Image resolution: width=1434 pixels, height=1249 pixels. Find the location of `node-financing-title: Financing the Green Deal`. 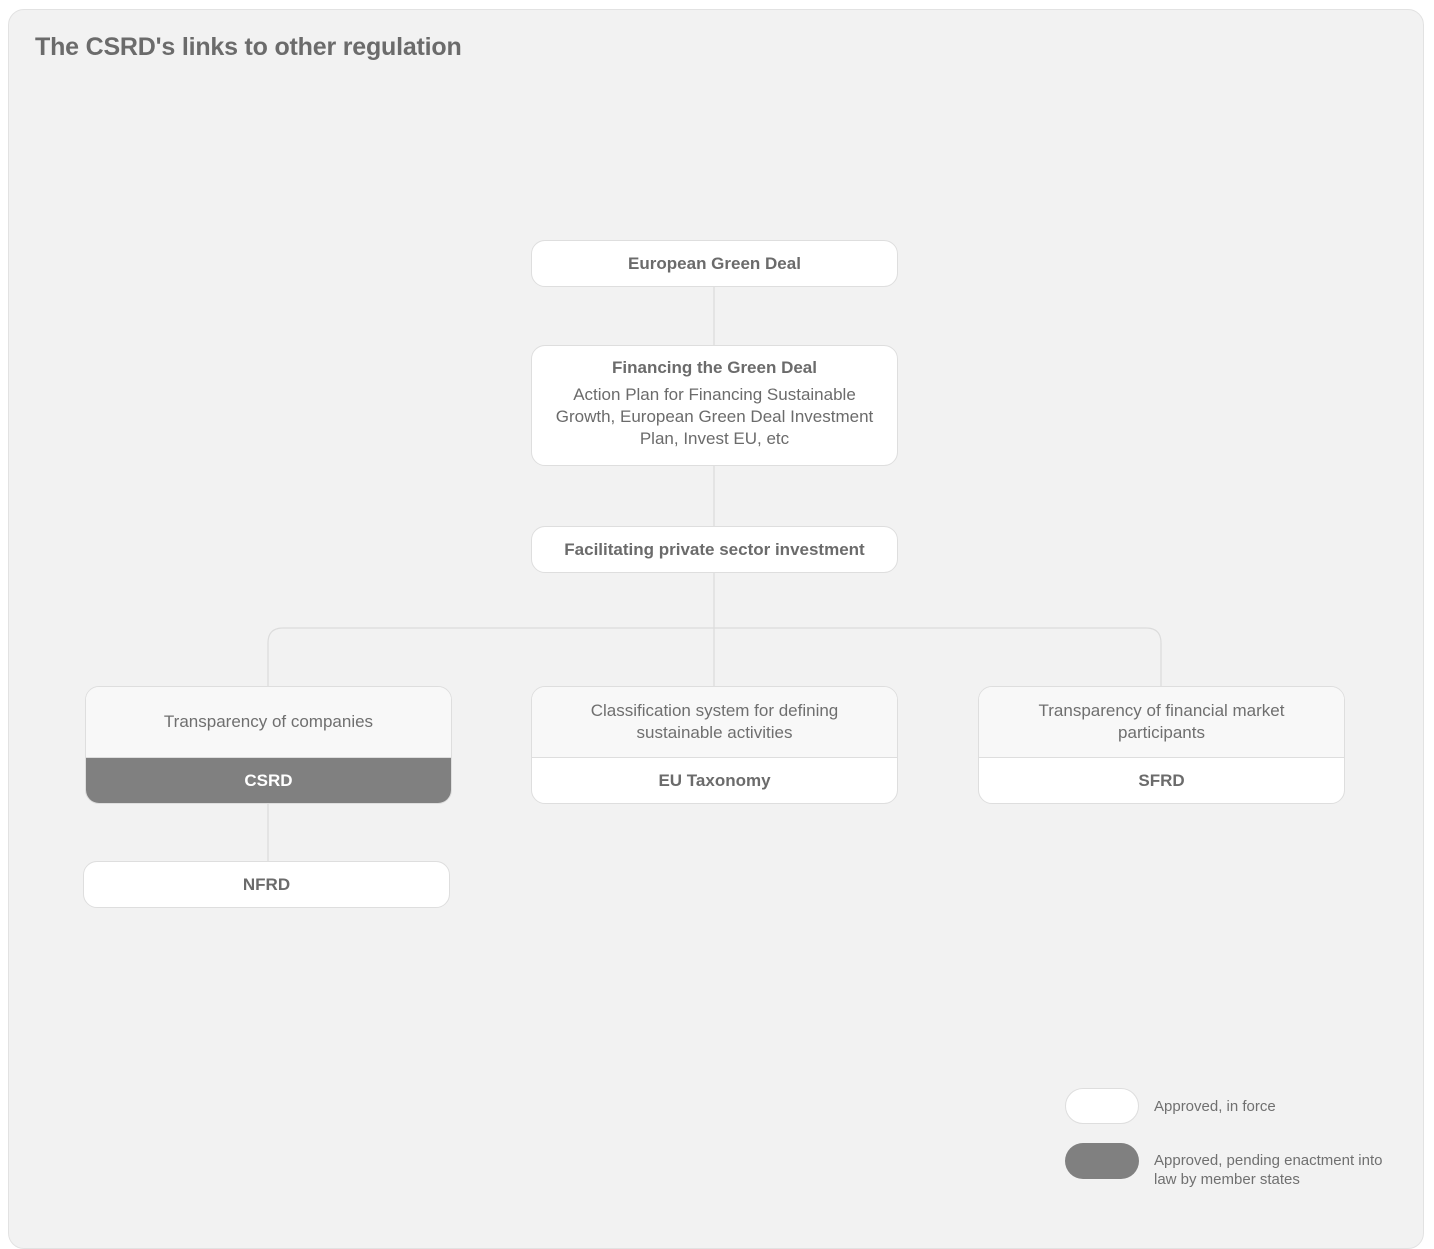

node-financing-title: Financing the Green Deal is located at coordinates (714, 367).